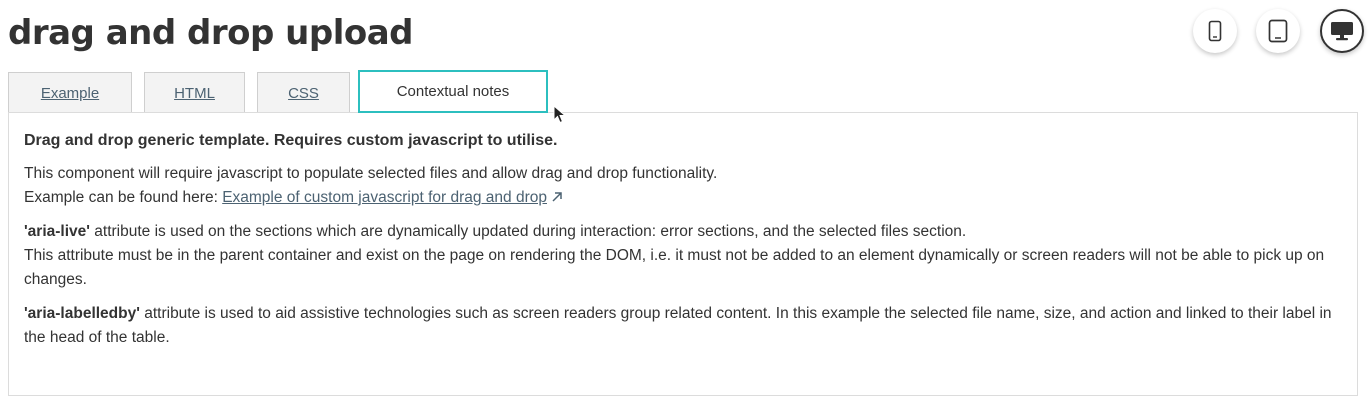 The image size is (1370, 406). Describe the element at coordinates (57, 231) in the screenshot. I see `aria-live-term: 'aria-live'` at that location.